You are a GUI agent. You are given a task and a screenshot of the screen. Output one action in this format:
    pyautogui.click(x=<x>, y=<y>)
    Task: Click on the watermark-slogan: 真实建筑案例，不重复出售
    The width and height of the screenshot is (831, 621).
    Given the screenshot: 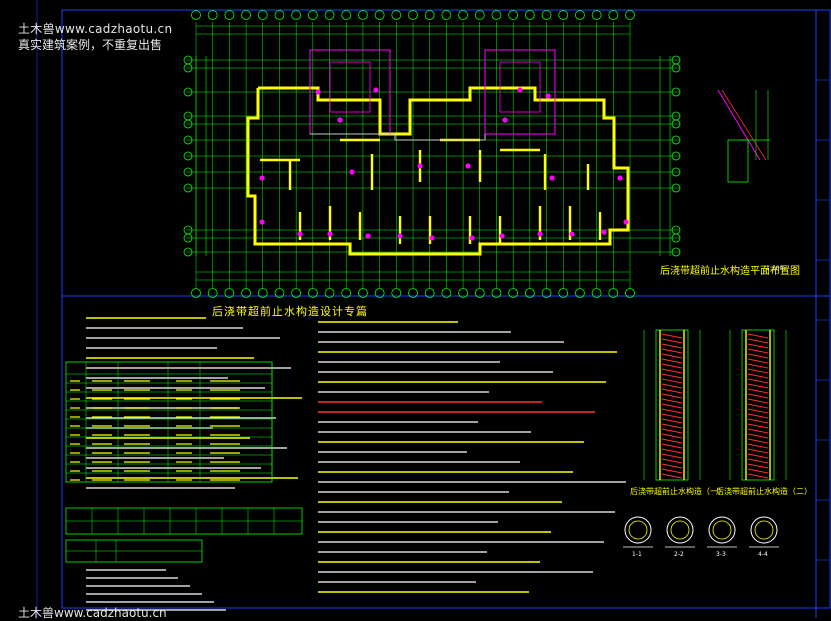 What is the action you would take?
    pyautogui.click(x=90, y=45)
    